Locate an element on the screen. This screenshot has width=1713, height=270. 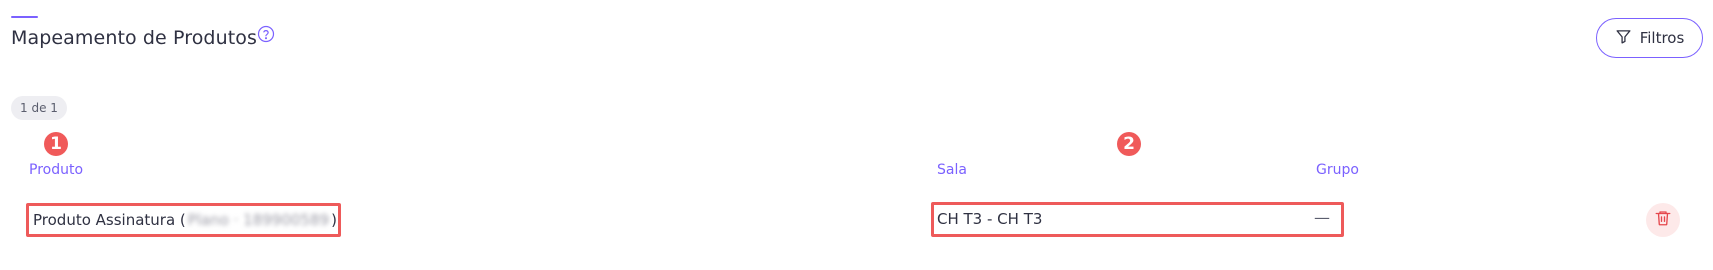
produto-name-suffix: ) is located at coordinates (334, 220).